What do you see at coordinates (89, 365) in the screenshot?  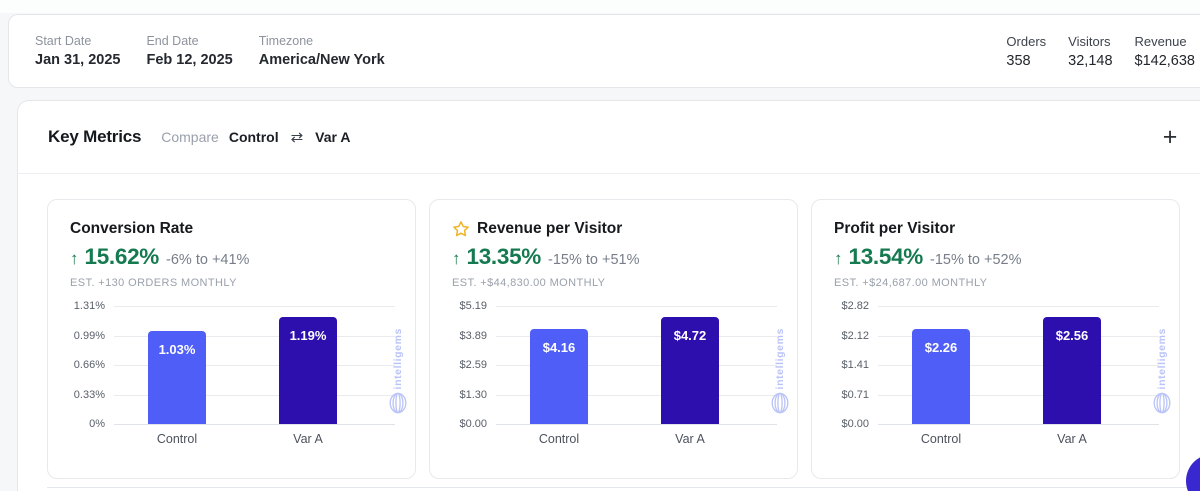 I see `y-tick: 0.66%` at bounding box center [89, 365].